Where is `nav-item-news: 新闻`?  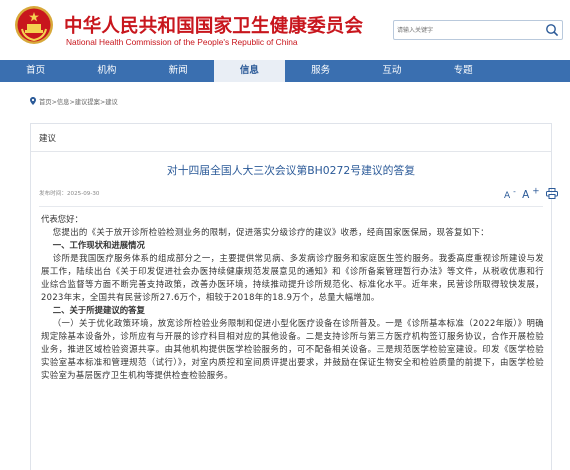 nav-item-news: 新闻 is located at coordinates (178, 71).